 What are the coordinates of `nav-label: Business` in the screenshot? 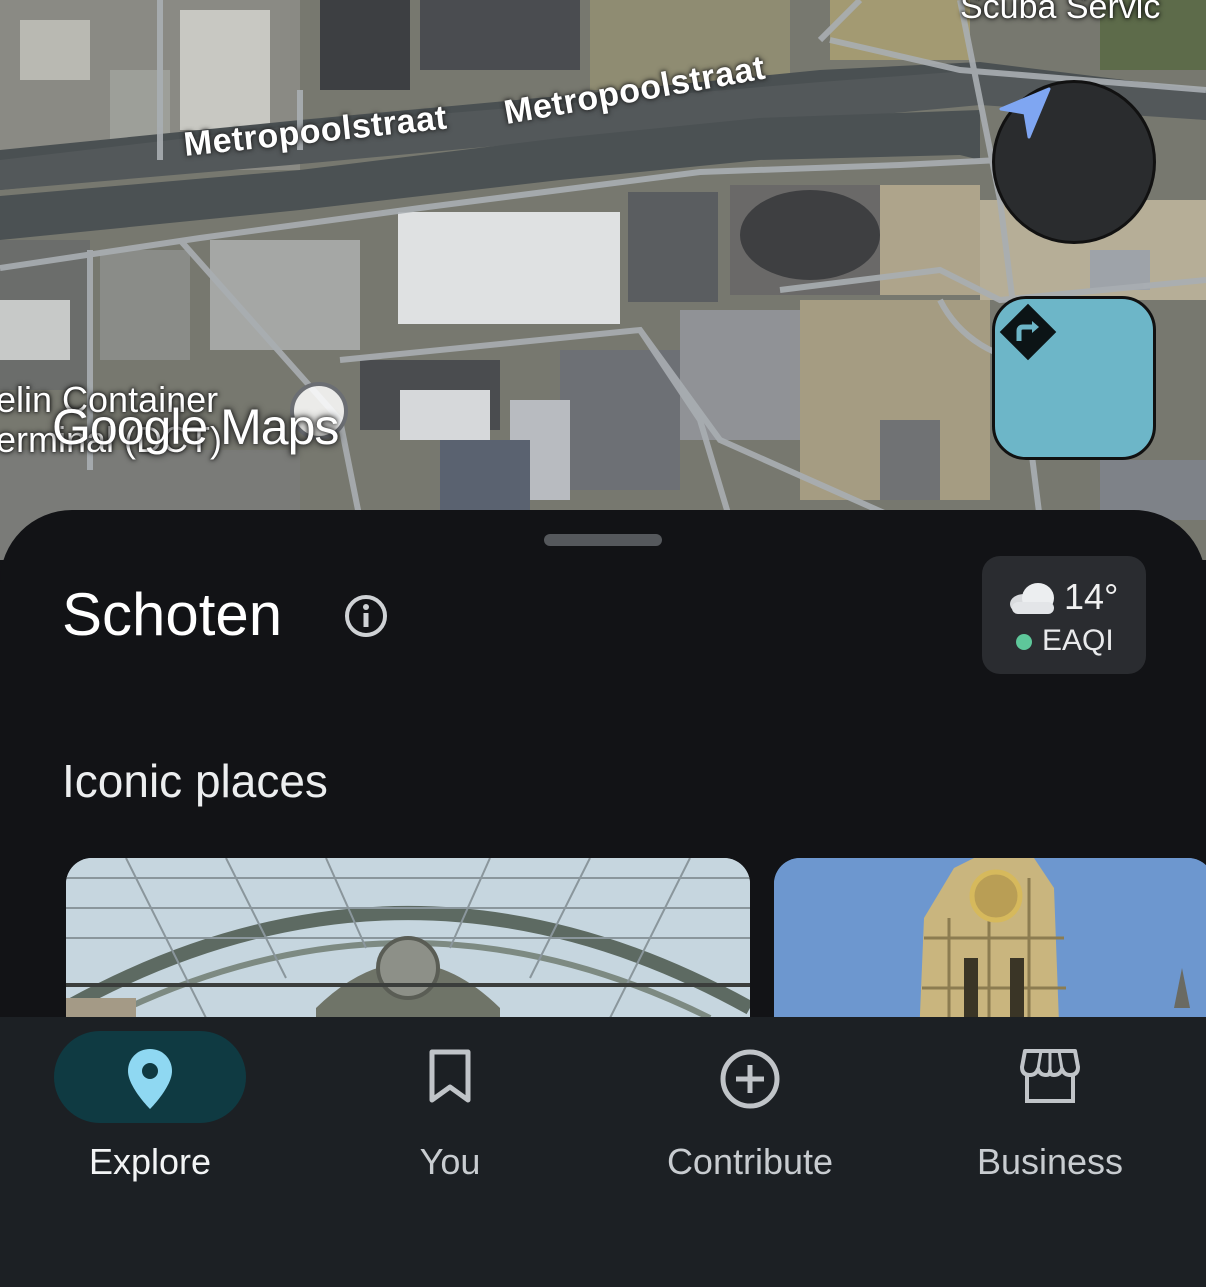 It's located at (1050, 1161).